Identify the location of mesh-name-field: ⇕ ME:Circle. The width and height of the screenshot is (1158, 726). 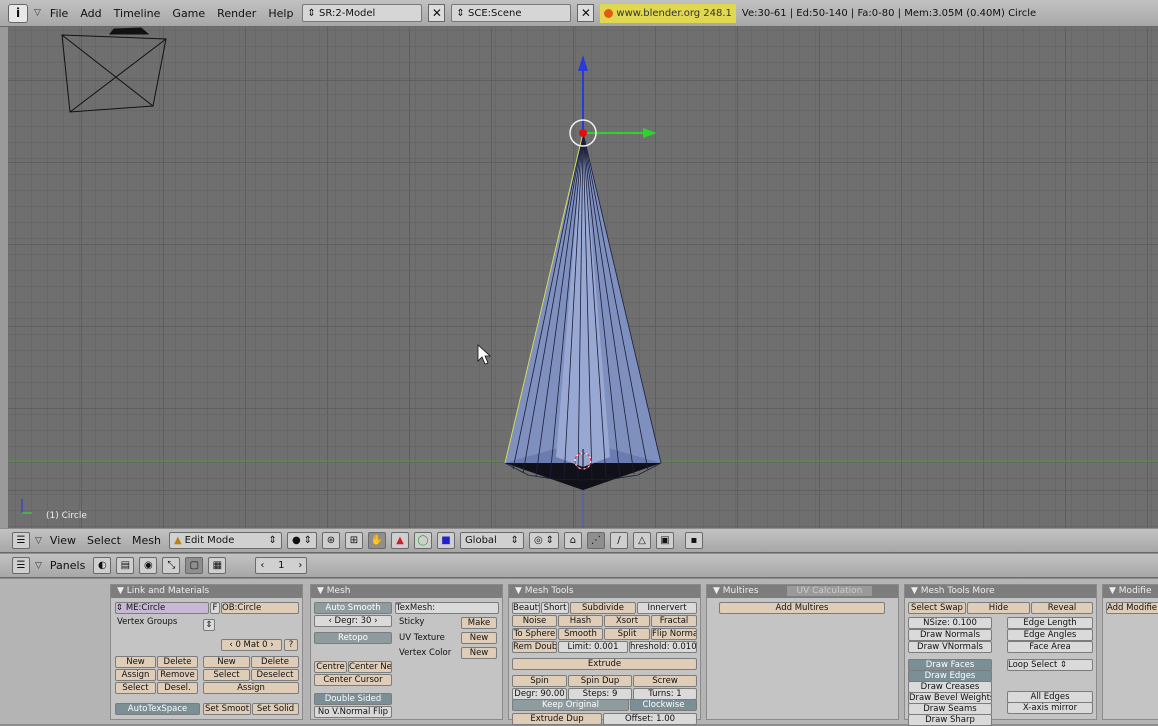
(162, 608).